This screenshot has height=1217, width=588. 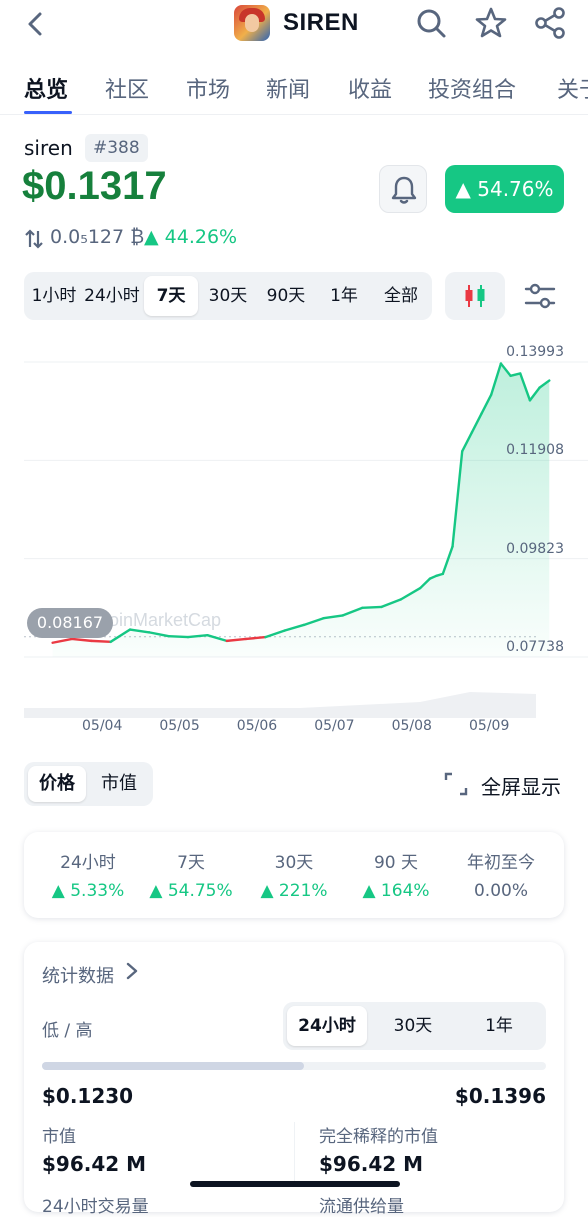 I want to click on candlestick-toggle-button, so click(x=475, y=296).